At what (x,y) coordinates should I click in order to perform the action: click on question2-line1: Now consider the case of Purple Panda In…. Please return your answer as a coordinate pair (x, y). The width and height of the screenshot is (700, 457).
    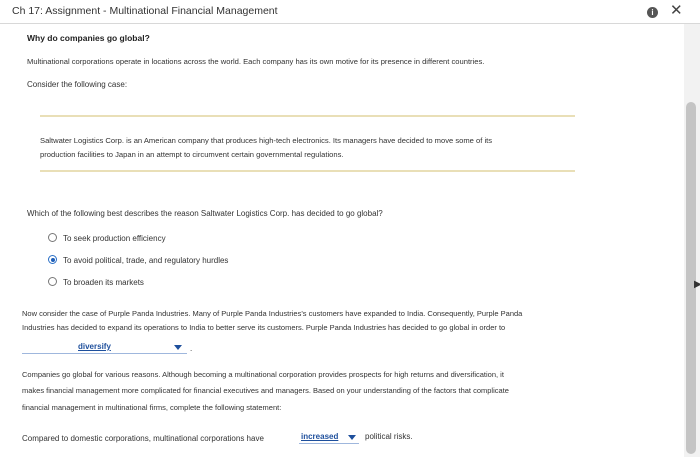
    Looking at the image, I should click on (272, 313).